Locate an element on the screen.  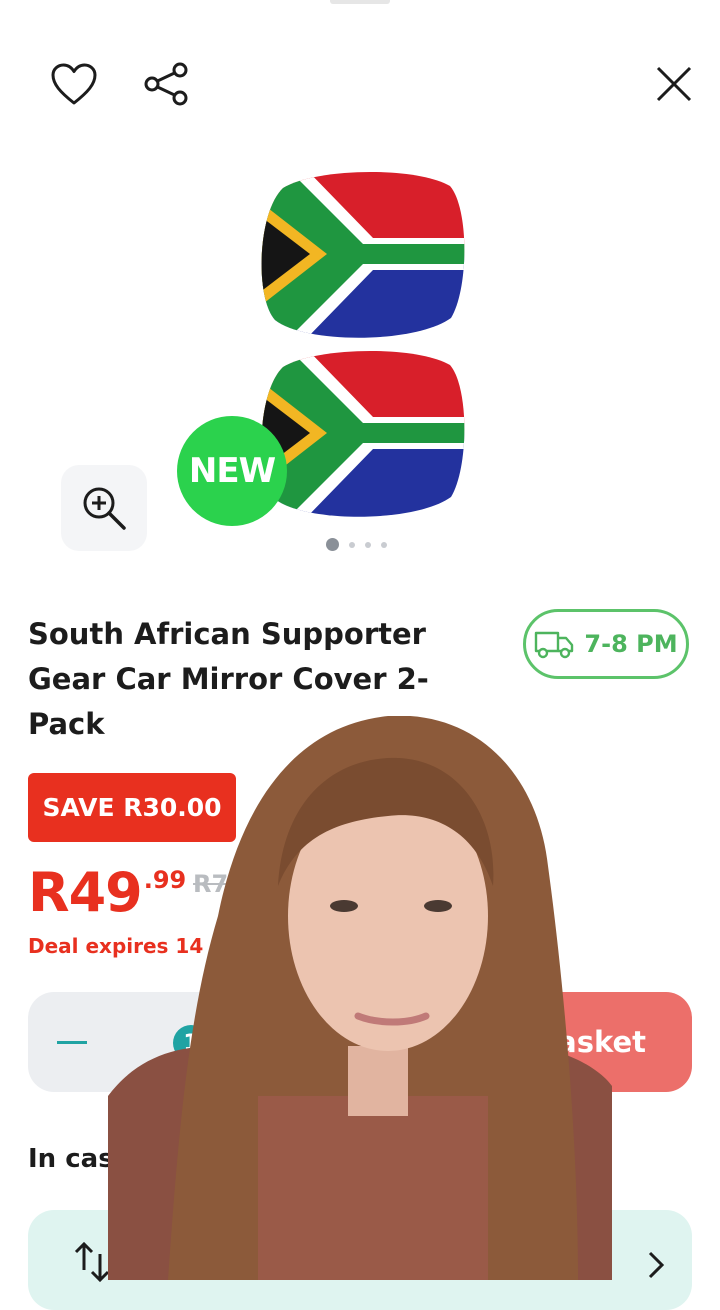
favourite-button is located at coordinates (74, 84).